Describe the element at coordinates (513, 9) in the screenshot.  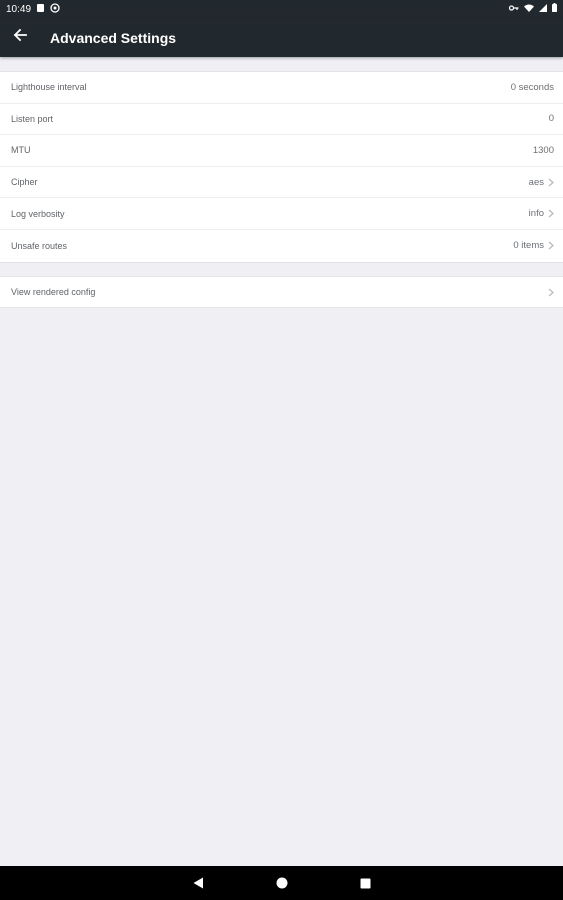
I see `vpn-key-icon` at that location.